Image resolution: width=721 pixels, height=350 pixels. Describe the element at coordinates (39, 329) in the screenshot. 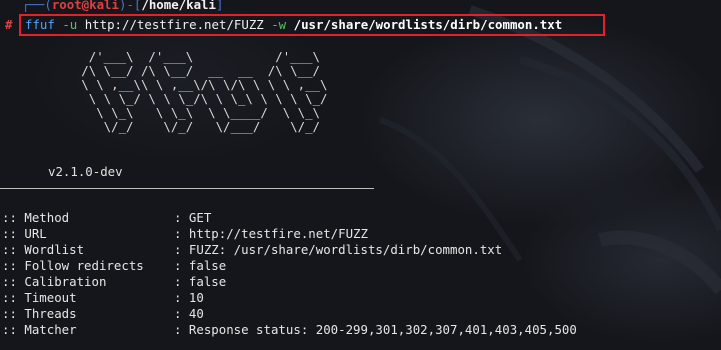

I see `config-key: :: Matcher` at that location.